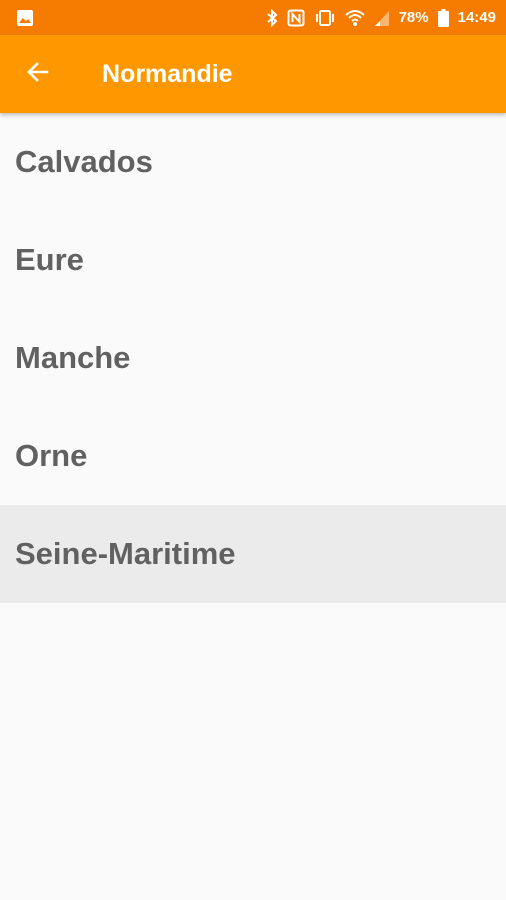  What do you see at coordinates (443, 17) in the screenshot?
I see `battery-icon` at bounding box center [443, 17].